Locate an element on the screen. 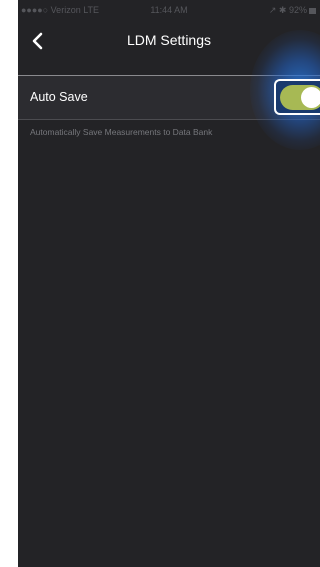 This screenshot has width=320, height=567. toggle-knob is located at coordinates (310, 97).